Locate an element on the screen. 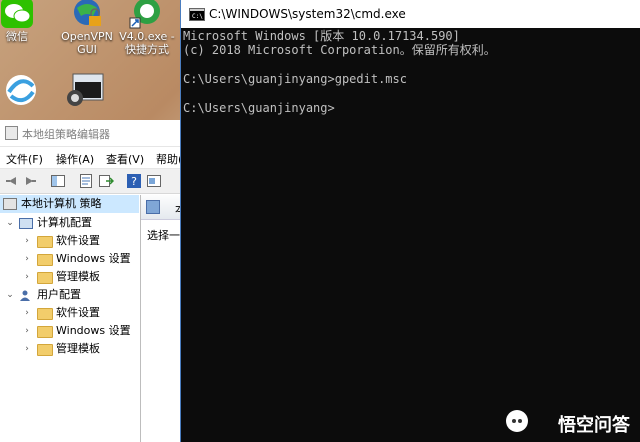  gpedit-app-icon is located at coordinates (11, 133).